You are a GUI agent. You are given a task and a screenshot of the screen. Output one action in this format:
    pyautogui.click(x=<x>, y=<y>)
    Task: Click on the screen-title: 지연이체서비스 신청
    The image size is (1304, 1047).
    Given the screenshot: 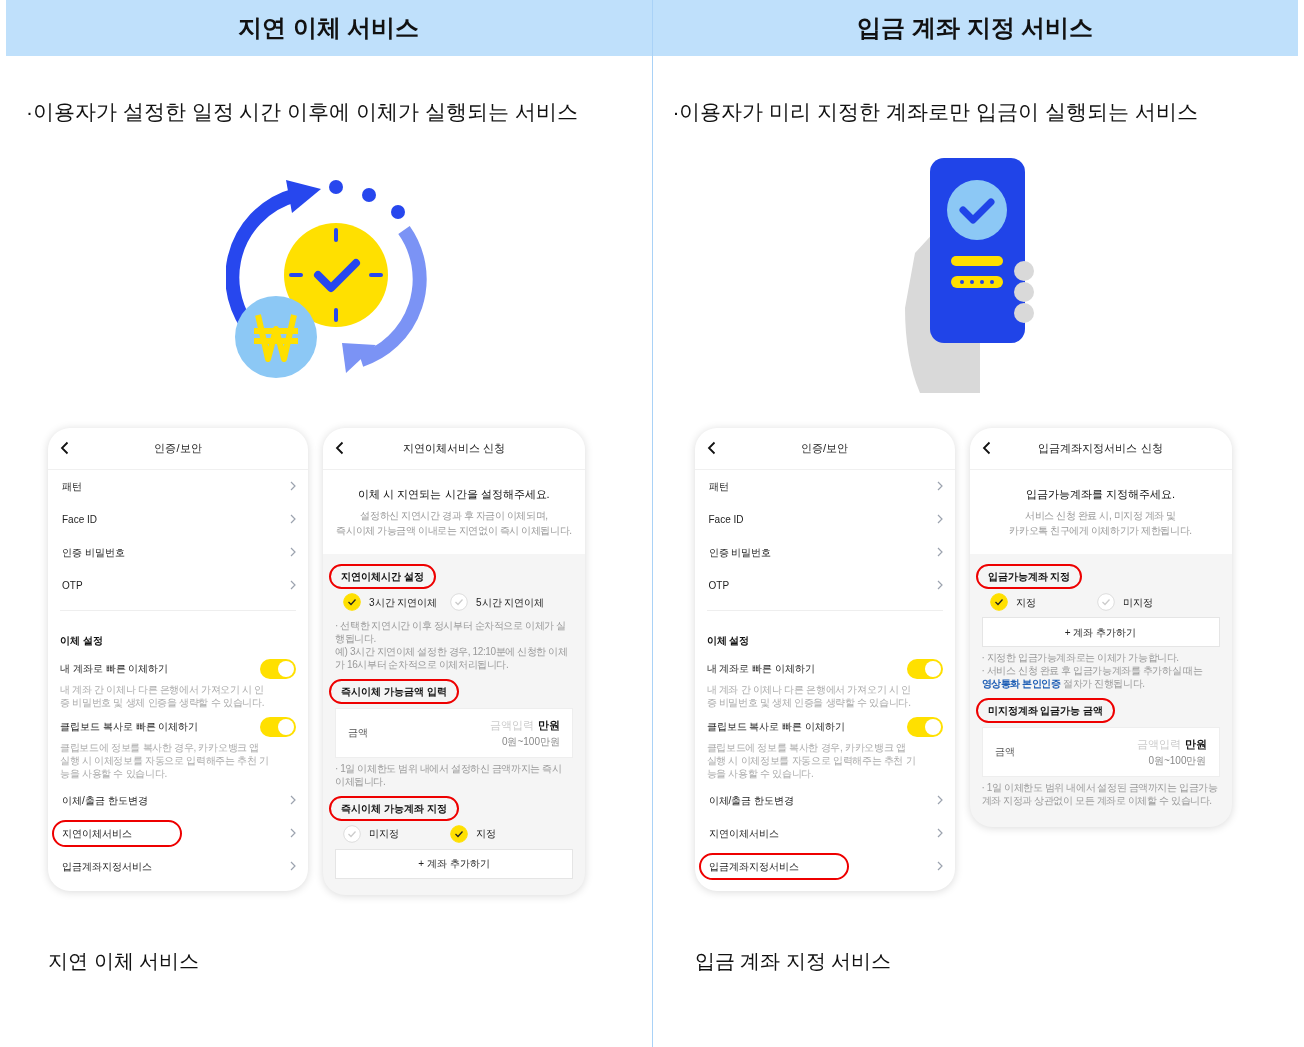 What is the action you would take?
    pyautogui.click(x=454, y=448)
    